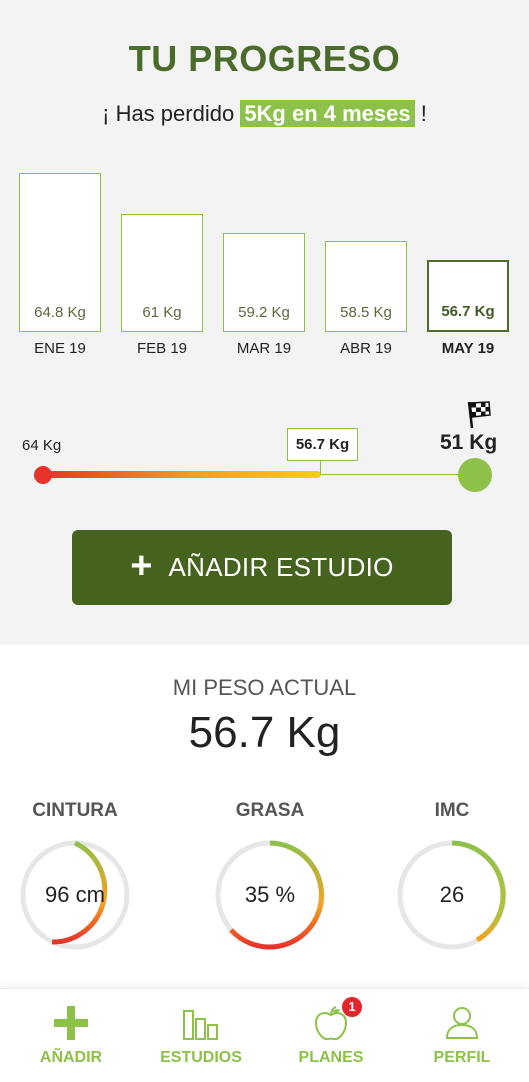  What do you see at coordinates (60, 312) in the screenshot?
I see `bar-value-label: 64.8 Kg` at bounding box center [60, 312].